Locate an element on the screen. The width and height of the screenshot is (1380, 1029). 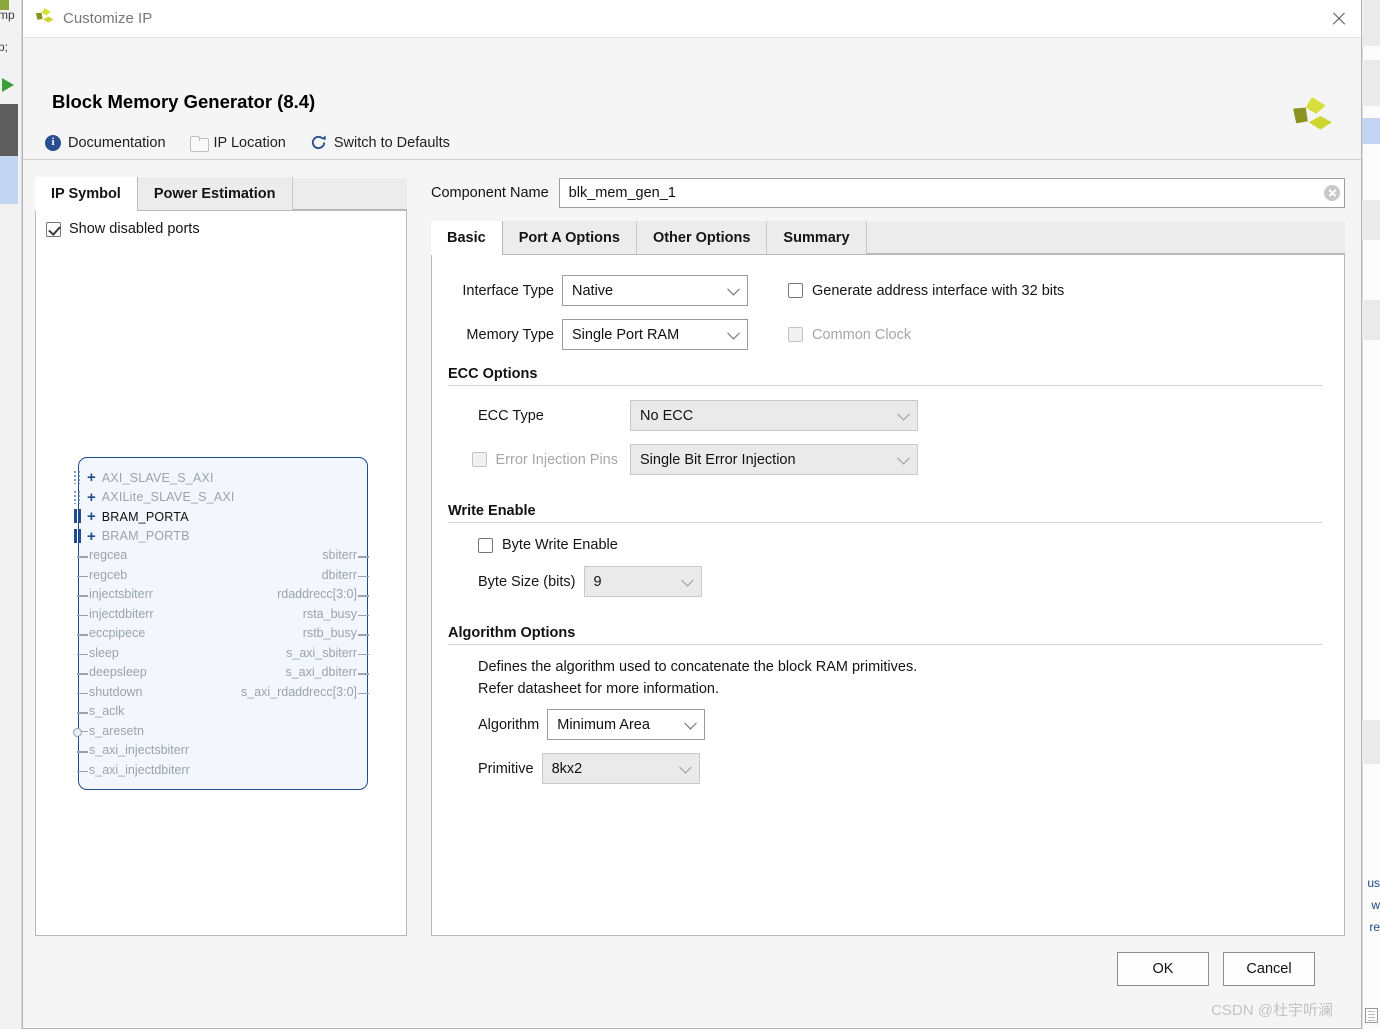
write-enable-divider is located at coordinates (885, 522).